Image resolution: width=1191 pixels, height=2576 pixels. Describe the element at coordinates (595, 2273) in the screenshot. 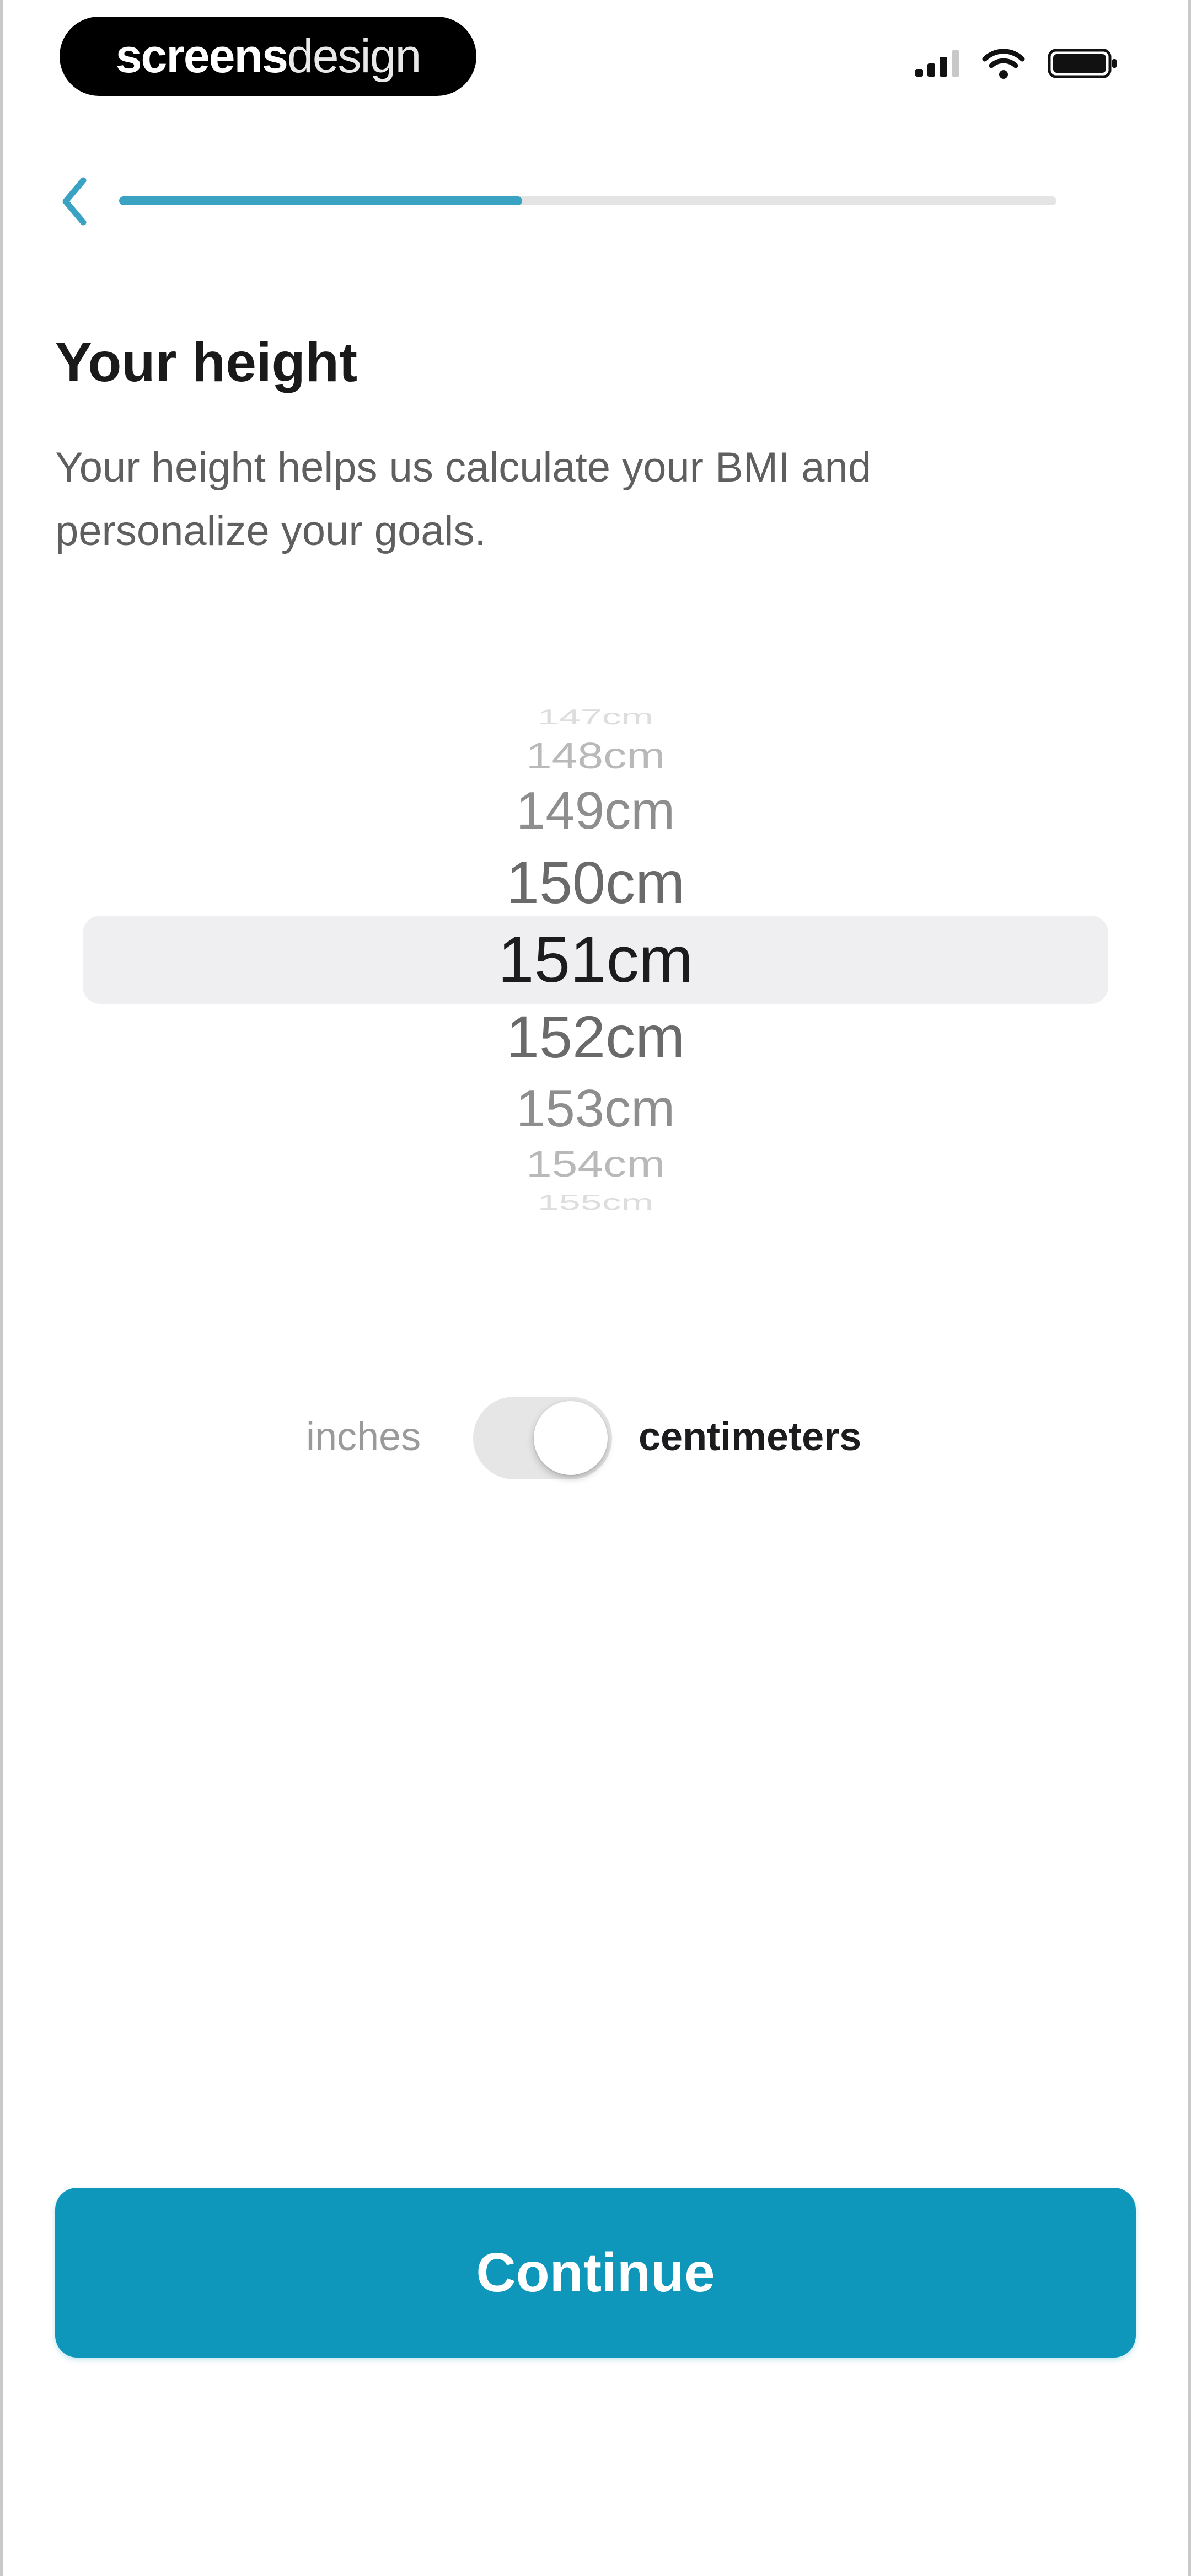

I see `continue-button: Continue` at that location.